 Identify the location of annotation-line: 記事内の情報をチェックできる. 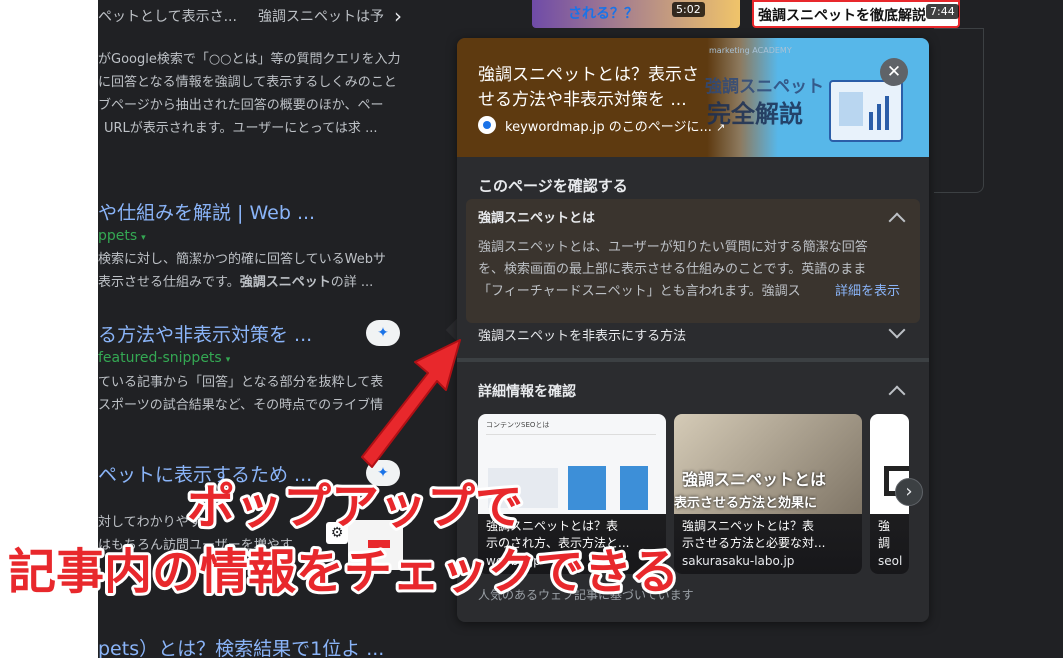
(343, 572).